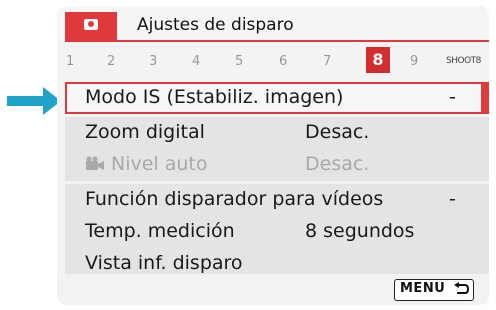 This screenshot has width=496, height=310. Describe the element at coordinates (160, 231) in the screenshot. I see `menu-item-label: Temp. medición` at that location.